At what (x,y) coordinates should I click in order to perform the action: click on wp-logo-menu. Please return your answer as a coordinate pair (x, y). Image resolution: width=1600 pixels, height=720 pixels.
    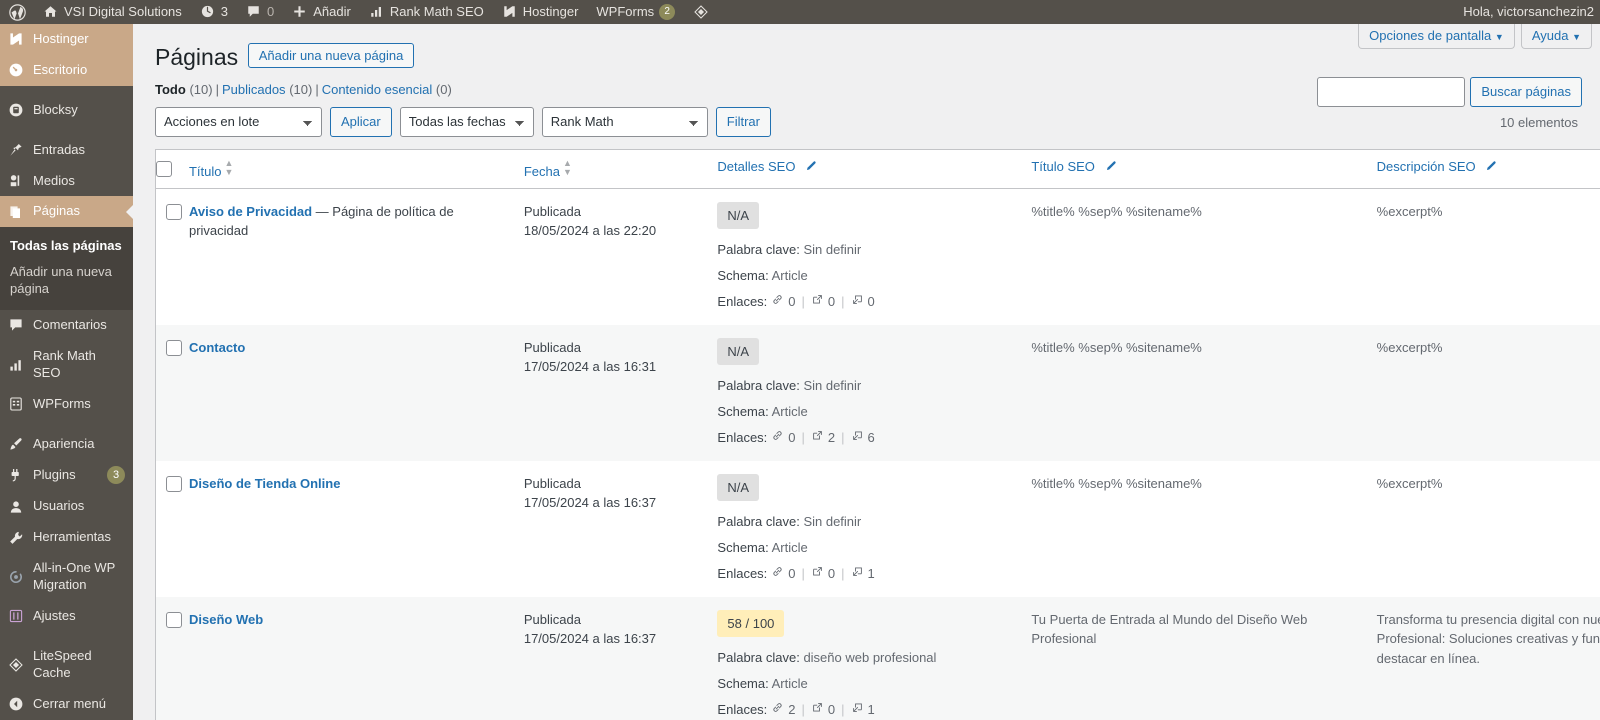
    Looking at the image, I should click on (17, 12).